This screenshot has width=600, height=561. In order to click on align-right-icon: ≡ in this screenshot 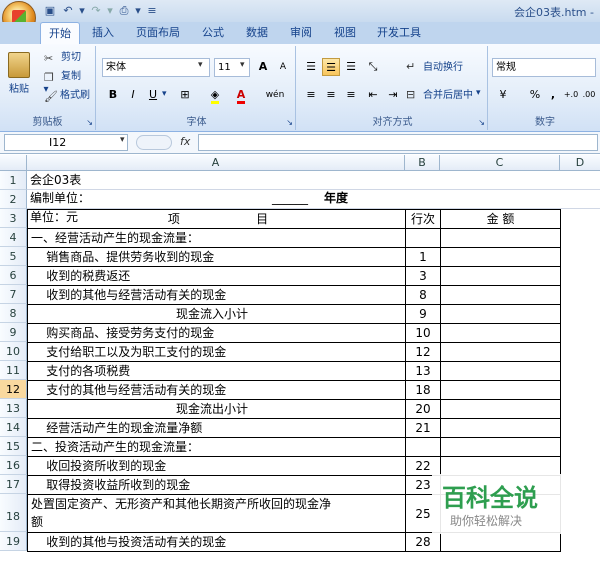, I will do `click(351, 95)`.